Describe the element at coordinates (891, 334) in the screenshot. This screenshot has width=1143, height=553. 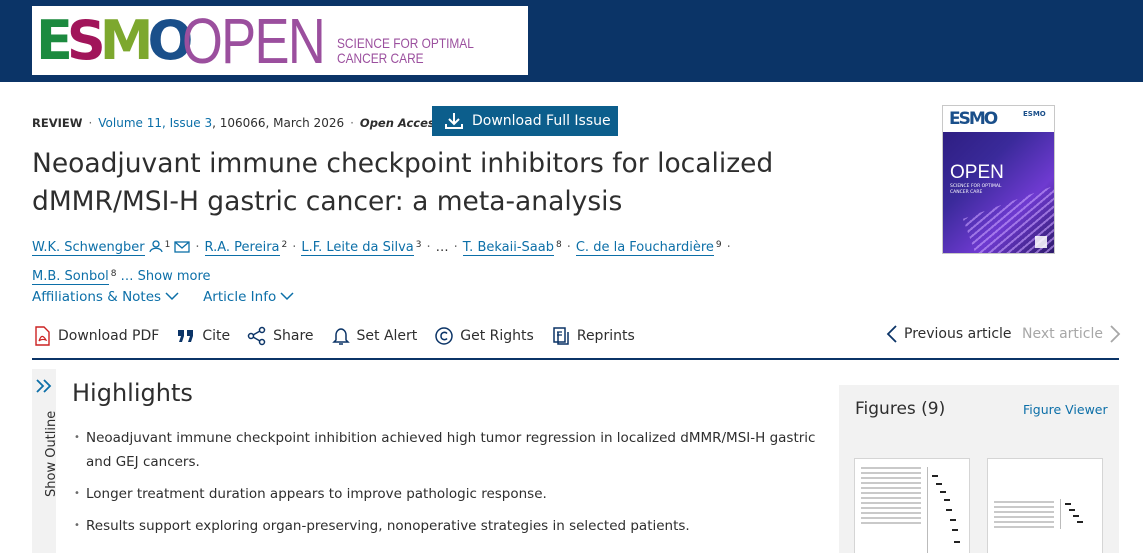
I see `chevron-left-icon` at that location.